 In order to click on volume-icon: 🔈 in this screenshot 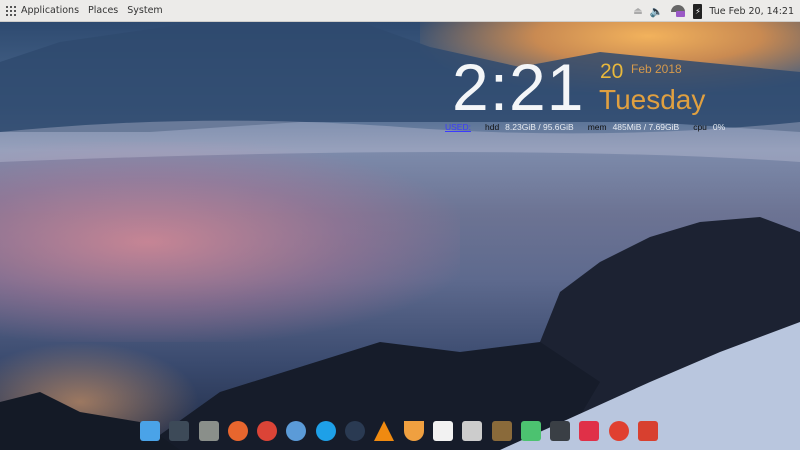, I will do `click(657, 11)`.